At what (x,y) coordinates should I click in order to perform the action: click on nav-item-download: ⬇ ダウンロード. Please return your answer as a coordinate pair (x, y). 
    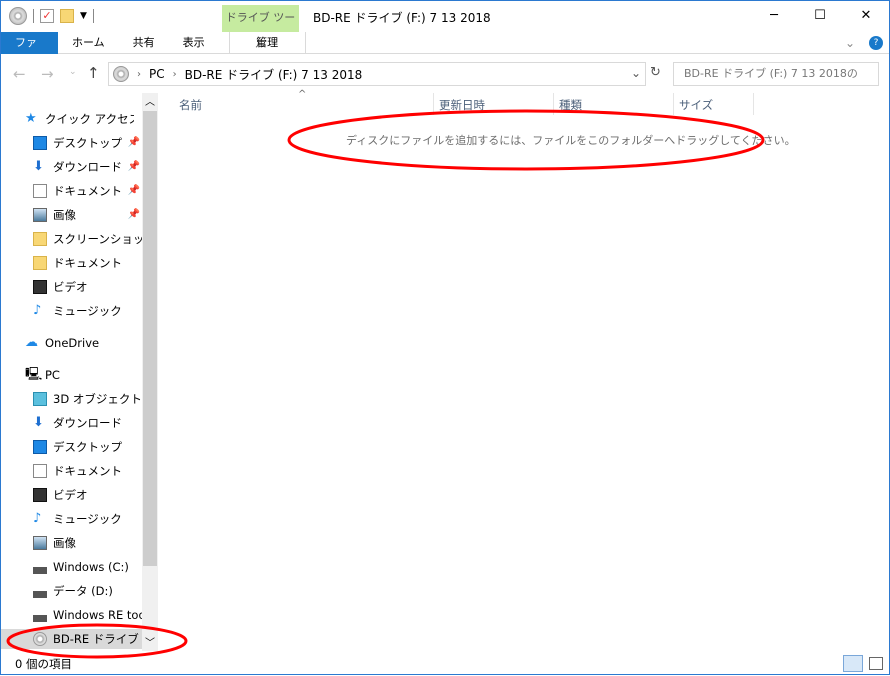
    Looking at the image, I should click on (87, 423).